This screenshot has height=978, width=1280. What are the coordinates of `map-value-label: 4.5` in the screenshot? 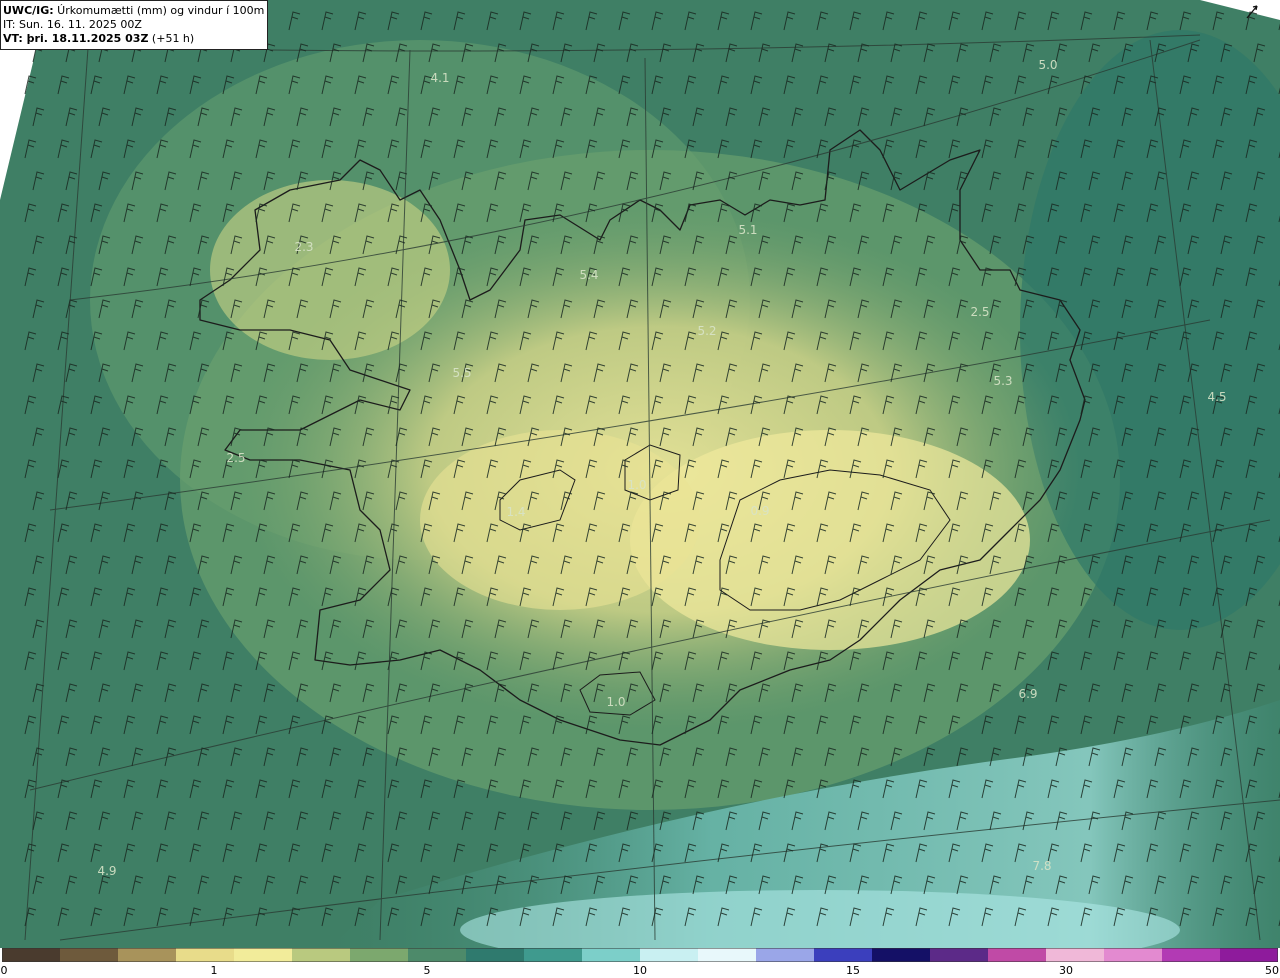 It's located at (1216, 397).